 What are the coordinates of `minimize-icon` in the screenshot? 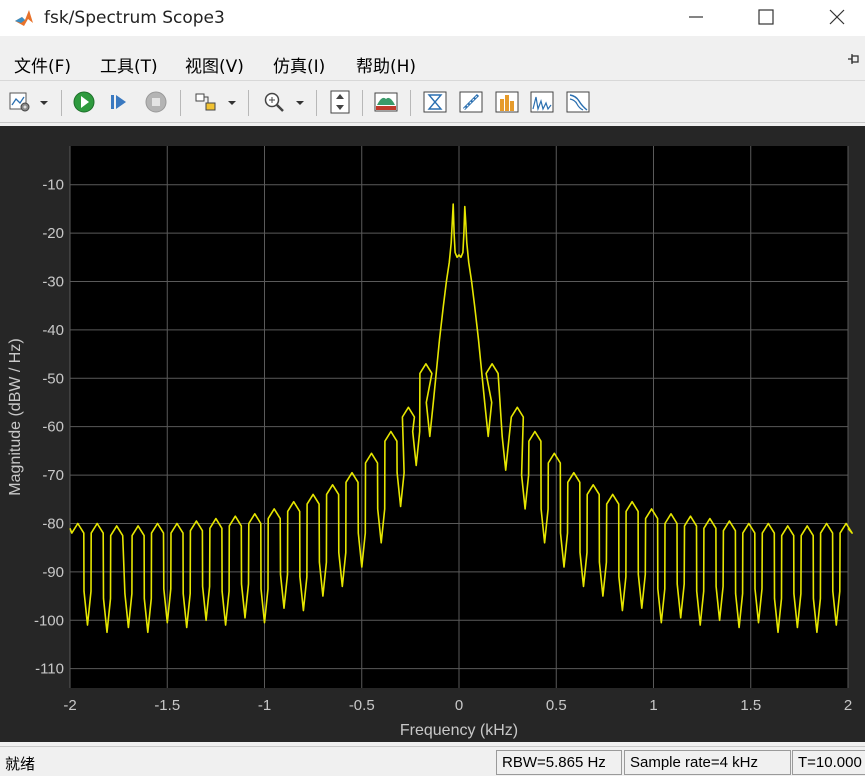 It's located at (696, 17).